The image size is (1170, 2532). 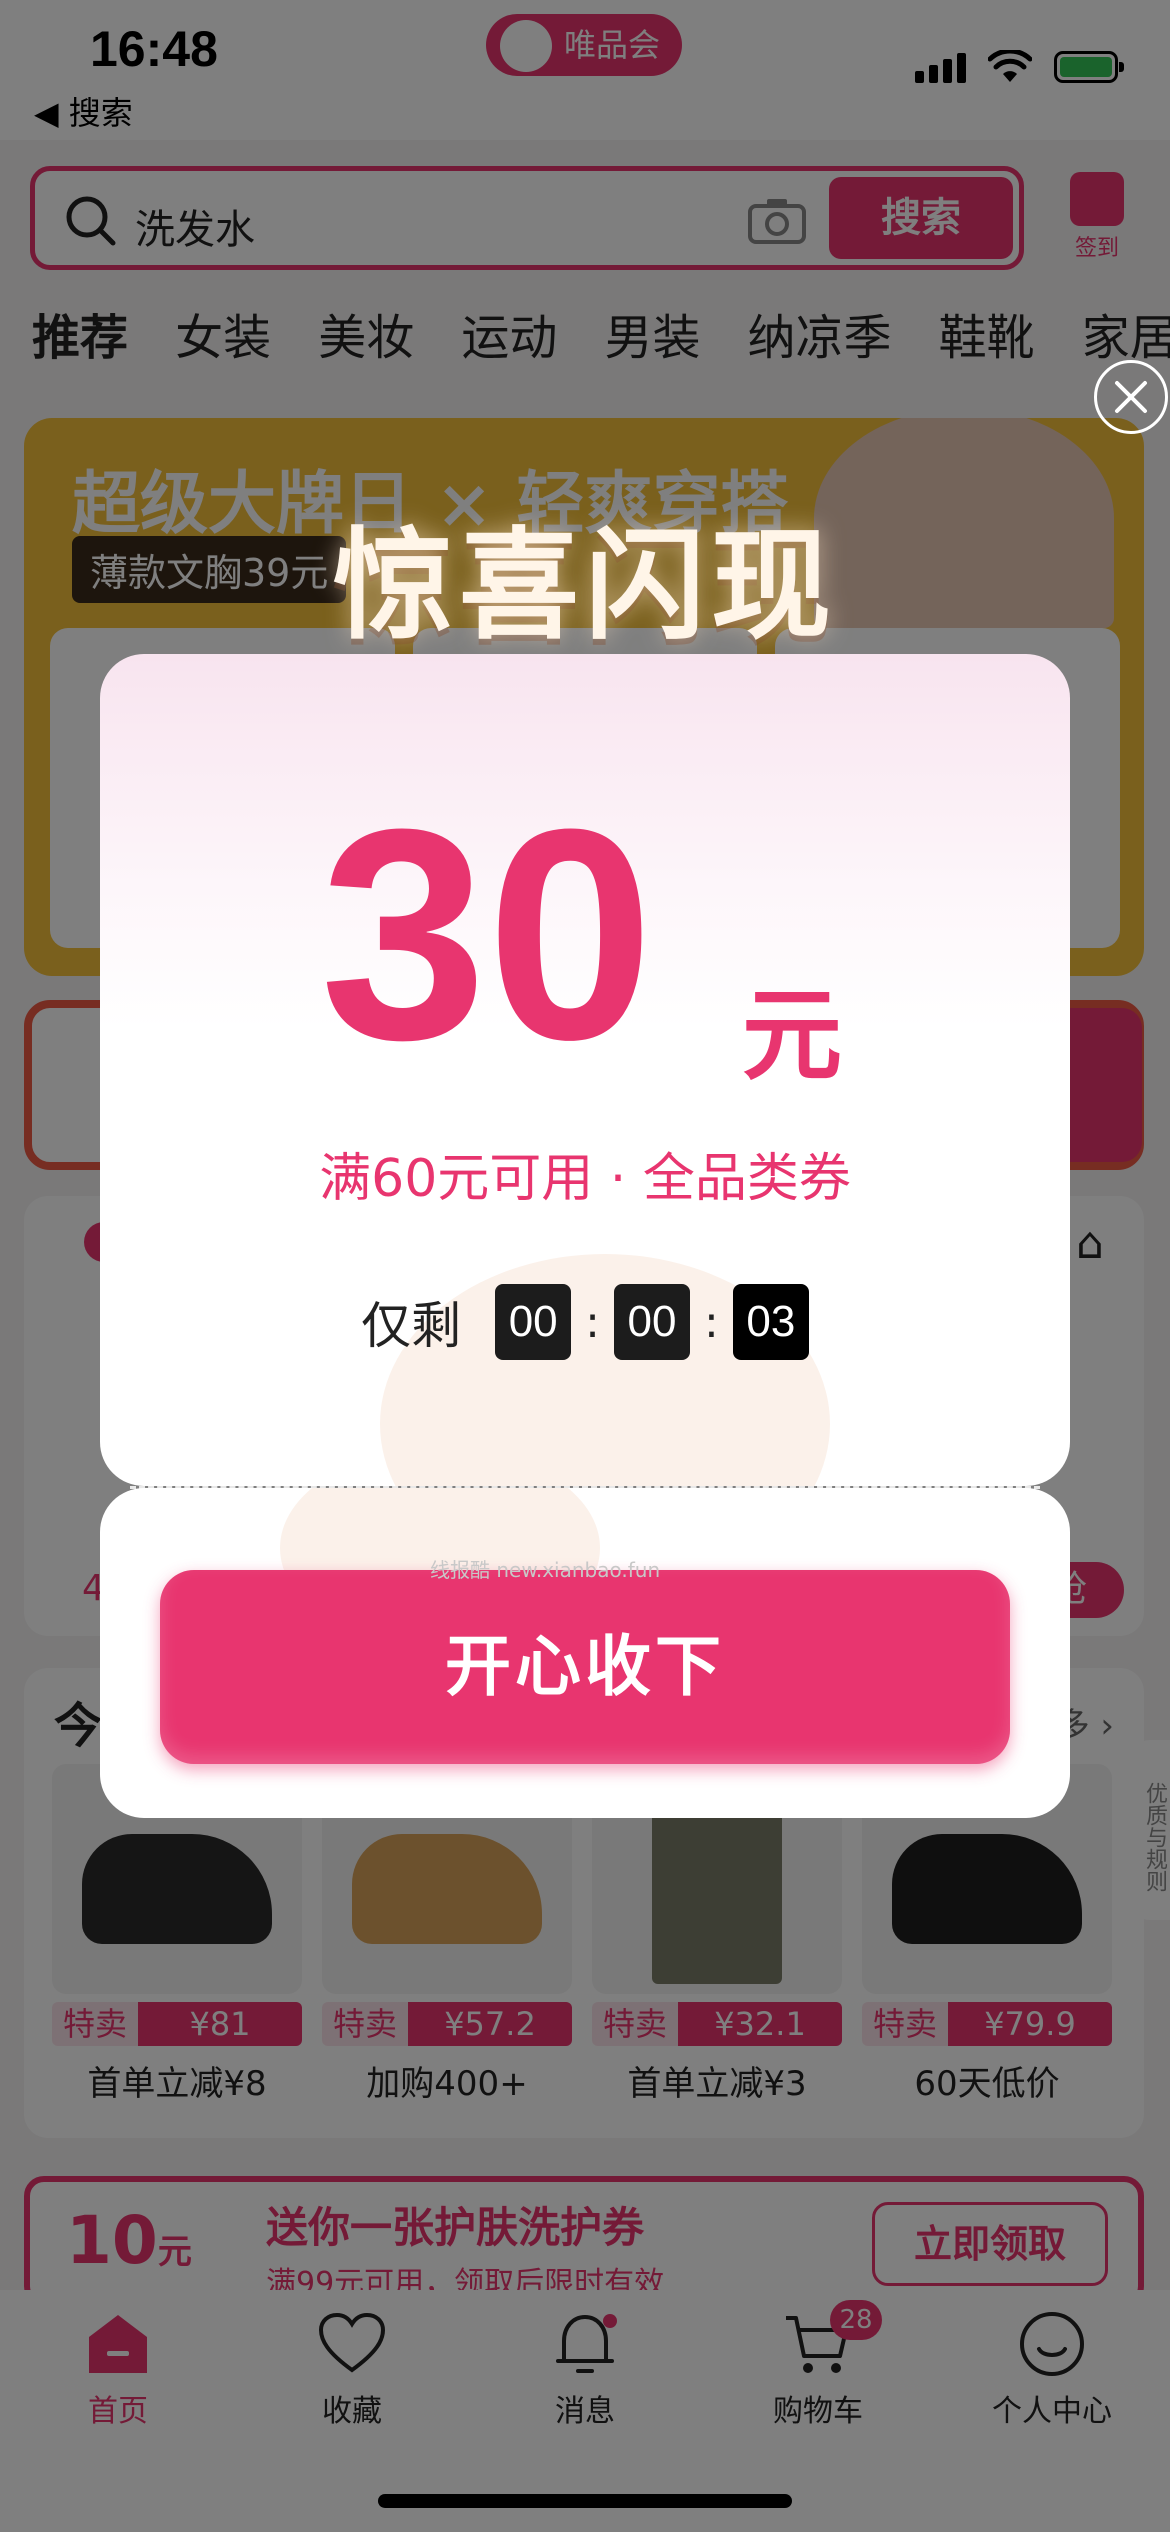 What do you see at coordinates (792, 1035) in the screenshot?
I see `coupon-value-unit: 元` at bounding box center [792, 1035].